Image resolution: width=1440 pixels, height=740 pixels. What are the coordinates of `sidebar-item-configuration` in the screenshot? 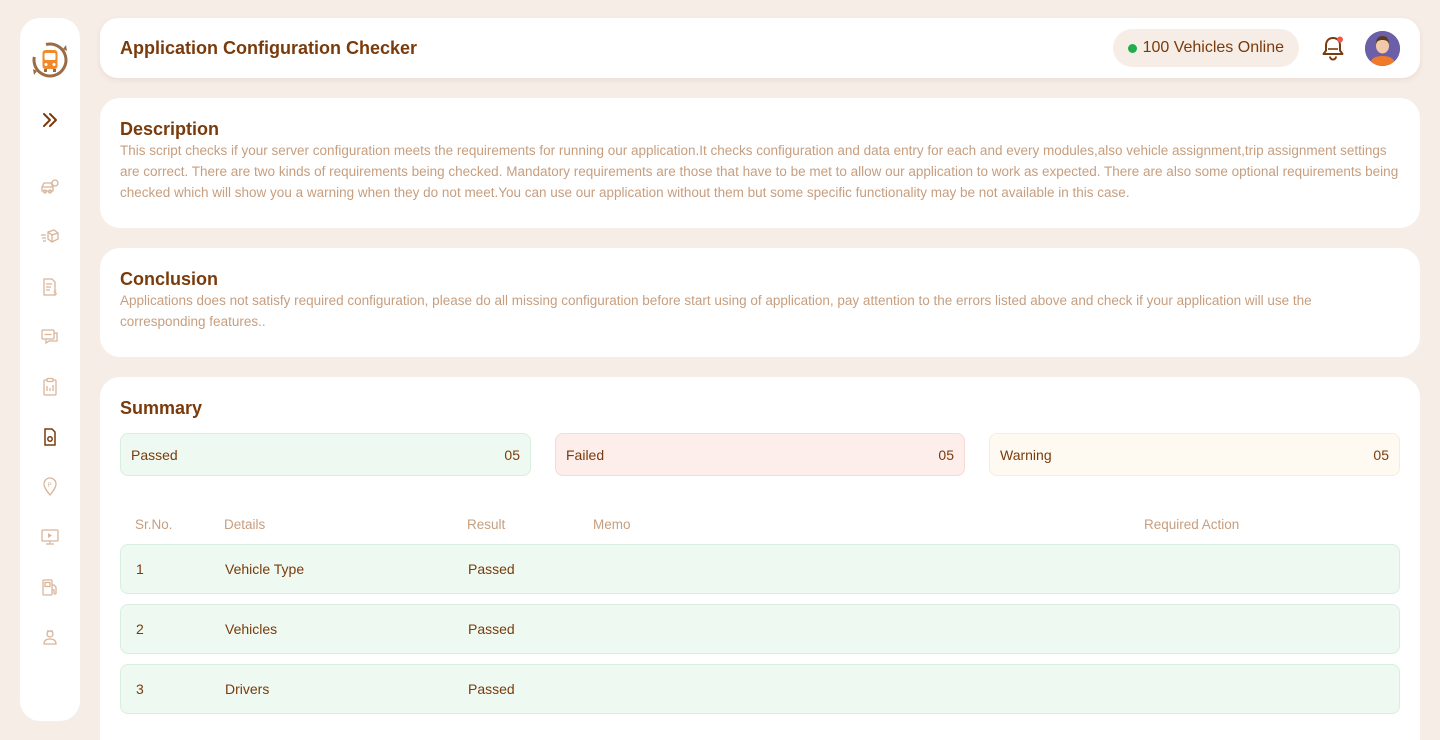 It's located at (50, 437).